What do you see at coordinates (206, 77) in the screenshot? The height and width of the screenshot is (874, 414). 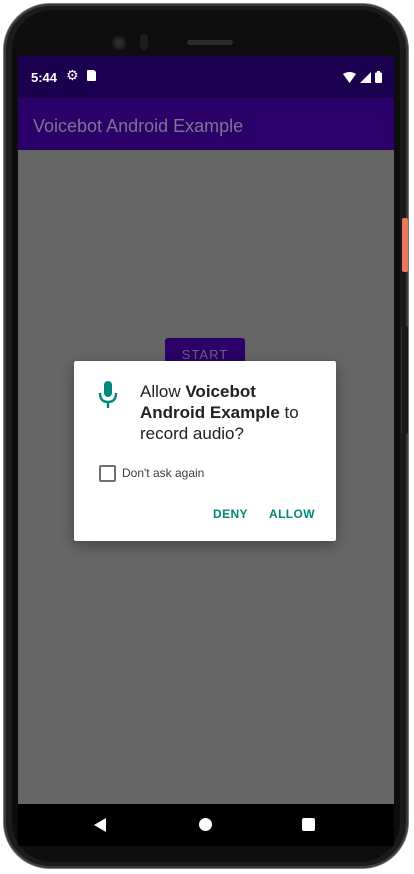 I see `status-bar: 5:44 ⚙` at bounding box center [206, 77].